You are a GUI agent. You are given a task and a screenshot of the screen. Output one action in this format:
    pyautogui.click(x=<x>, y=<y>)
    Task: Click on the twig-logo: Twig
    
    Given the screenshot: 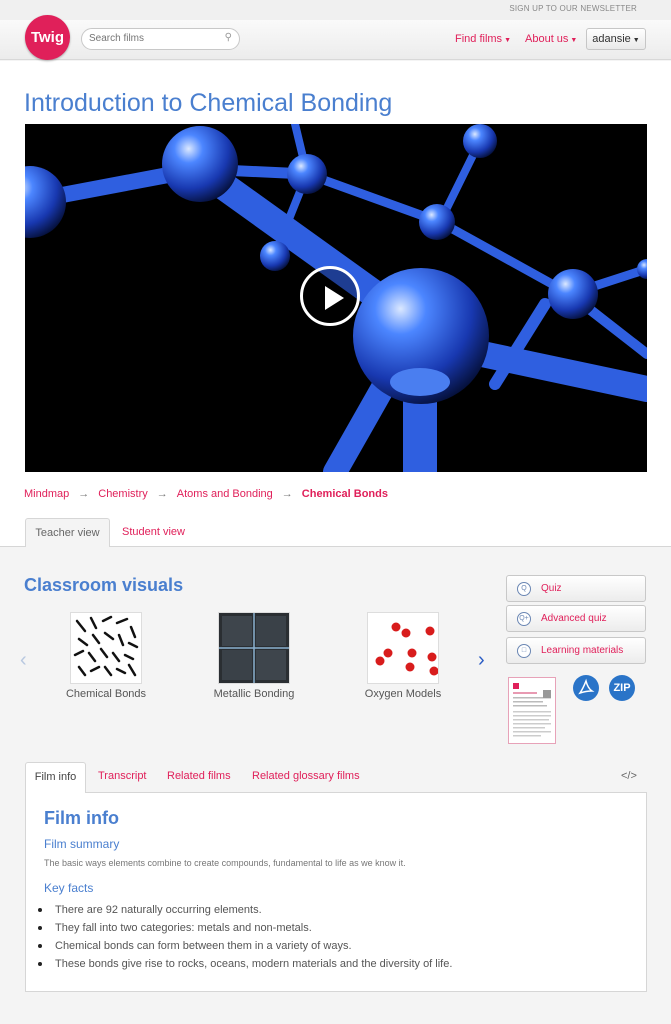 What is the action you would take?
    pyautogui.click(x=47, y=37)
    